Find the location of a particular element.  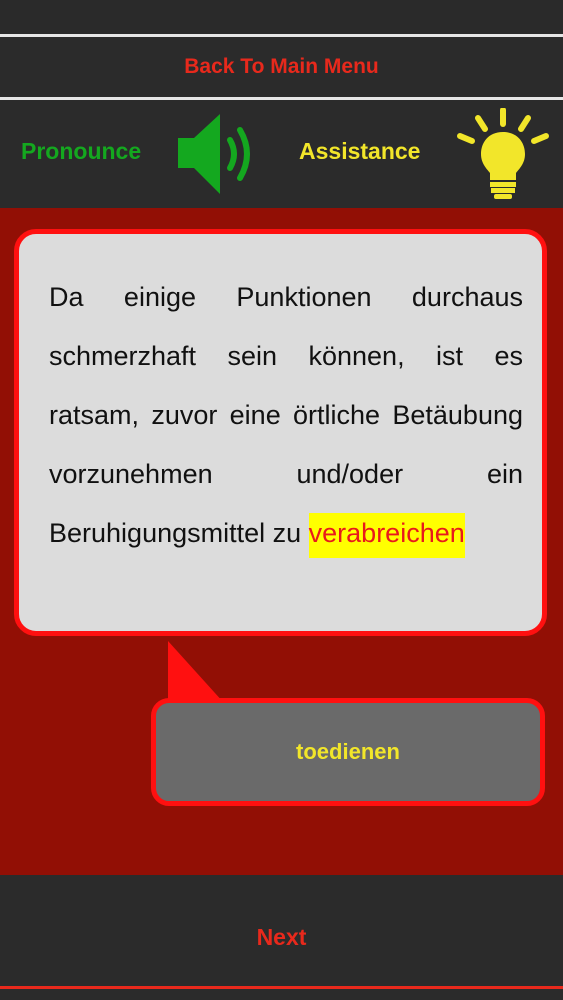

back-to-main-menu-label: Back To Main Menu is located at coordinates (281, 66).